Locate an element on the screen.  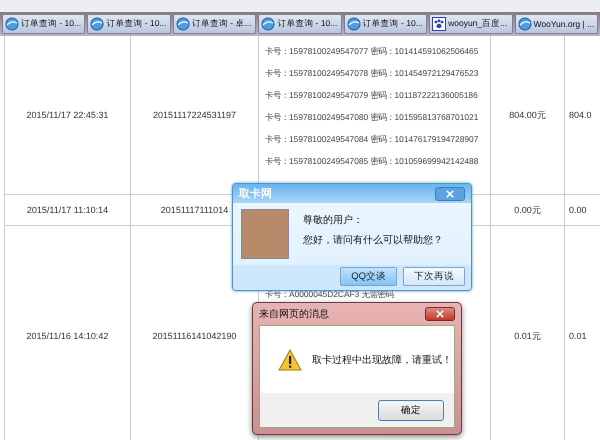
message-text: 您好，请问有什么可以帮助您？ is located at coordinates (373, 240).